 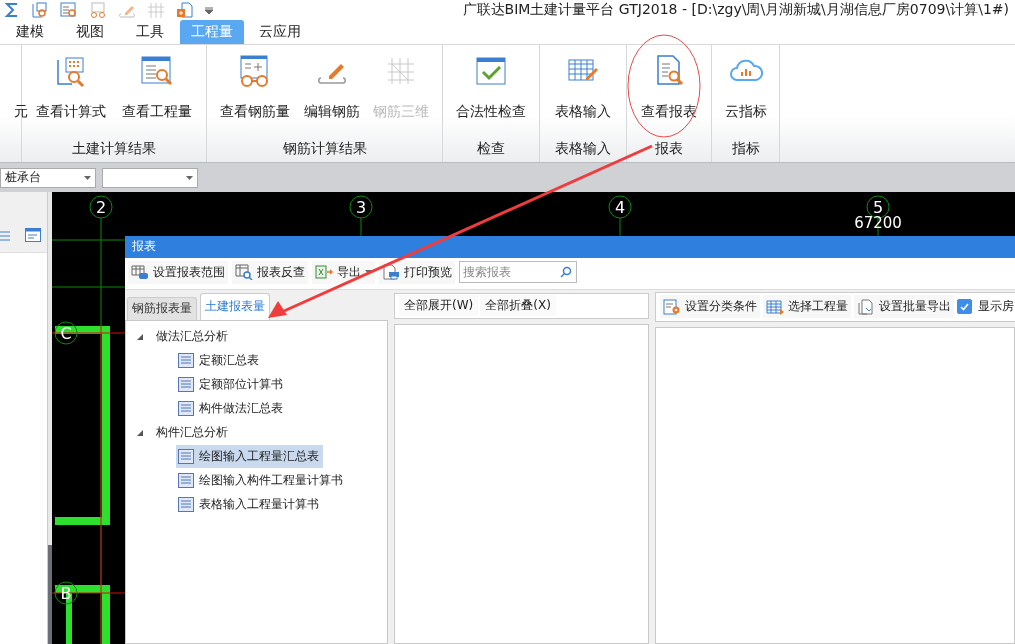 I want to click on axis-label: 5, so click(x=878, y=207).